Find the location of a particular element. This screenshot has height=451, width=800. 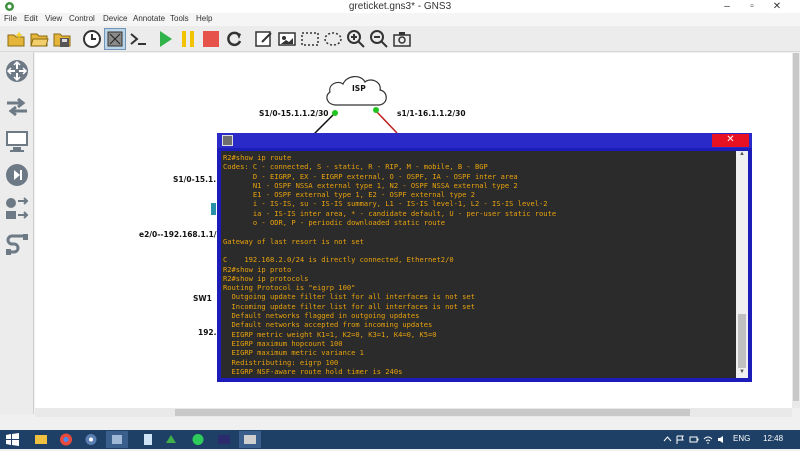

terminal-line: EIGRP maximum metric variance 1 is located at coordinates (293, 353).